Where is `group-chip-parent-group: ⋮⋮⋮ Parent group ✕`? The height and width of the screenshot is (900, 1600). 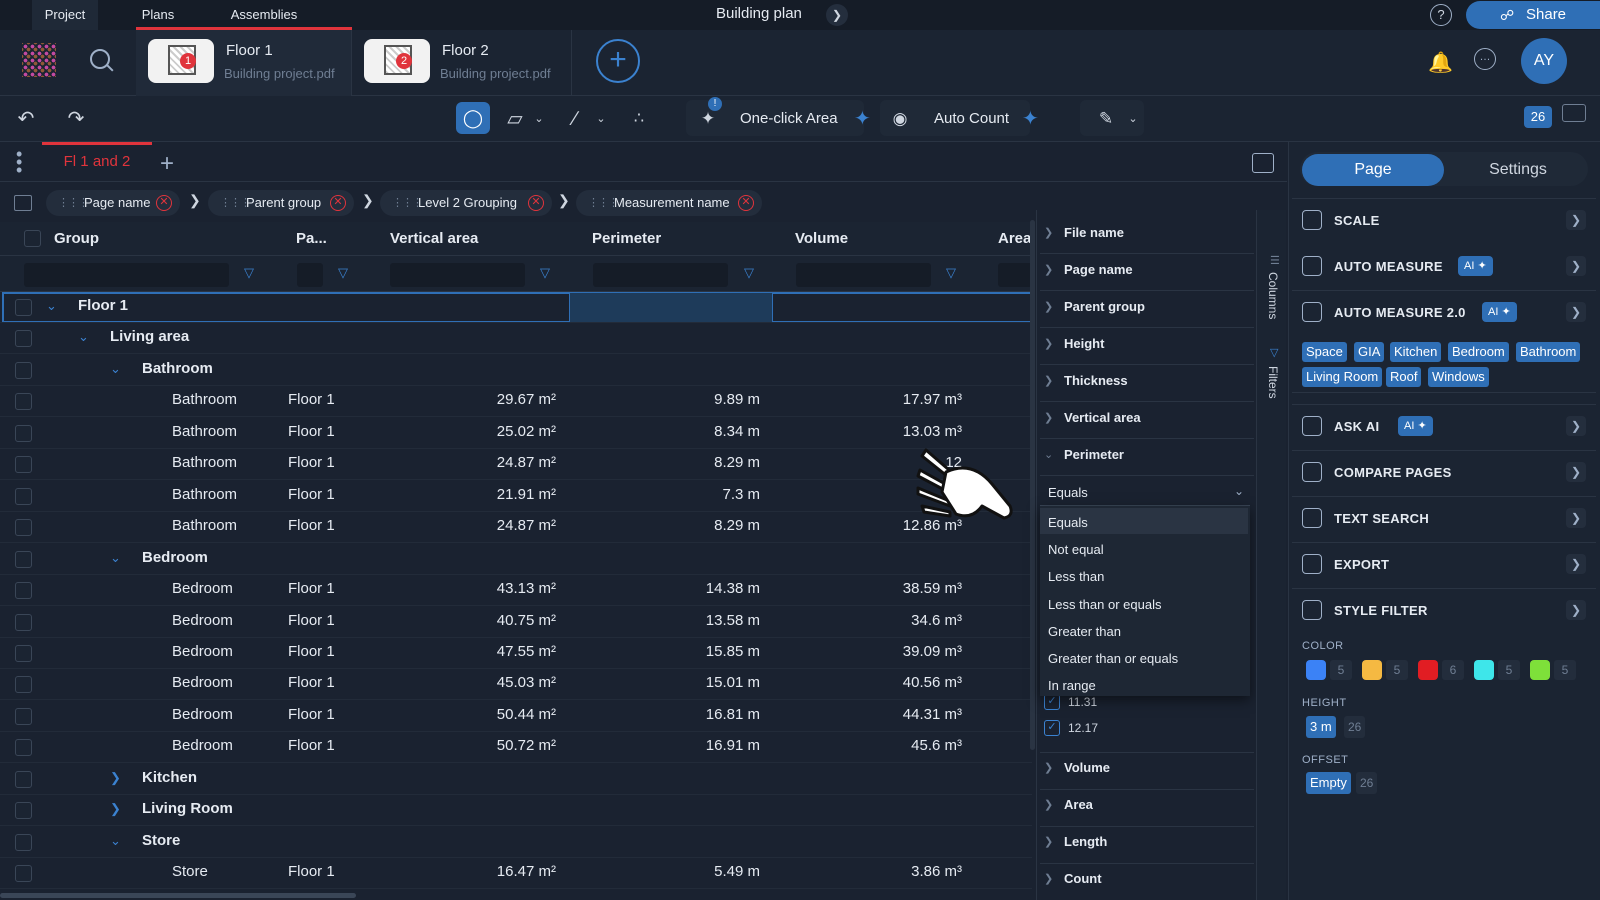 group-chip-parent-group: ⋮⋮⋮ Parent group ✕ is located at coordinates (281, 203).